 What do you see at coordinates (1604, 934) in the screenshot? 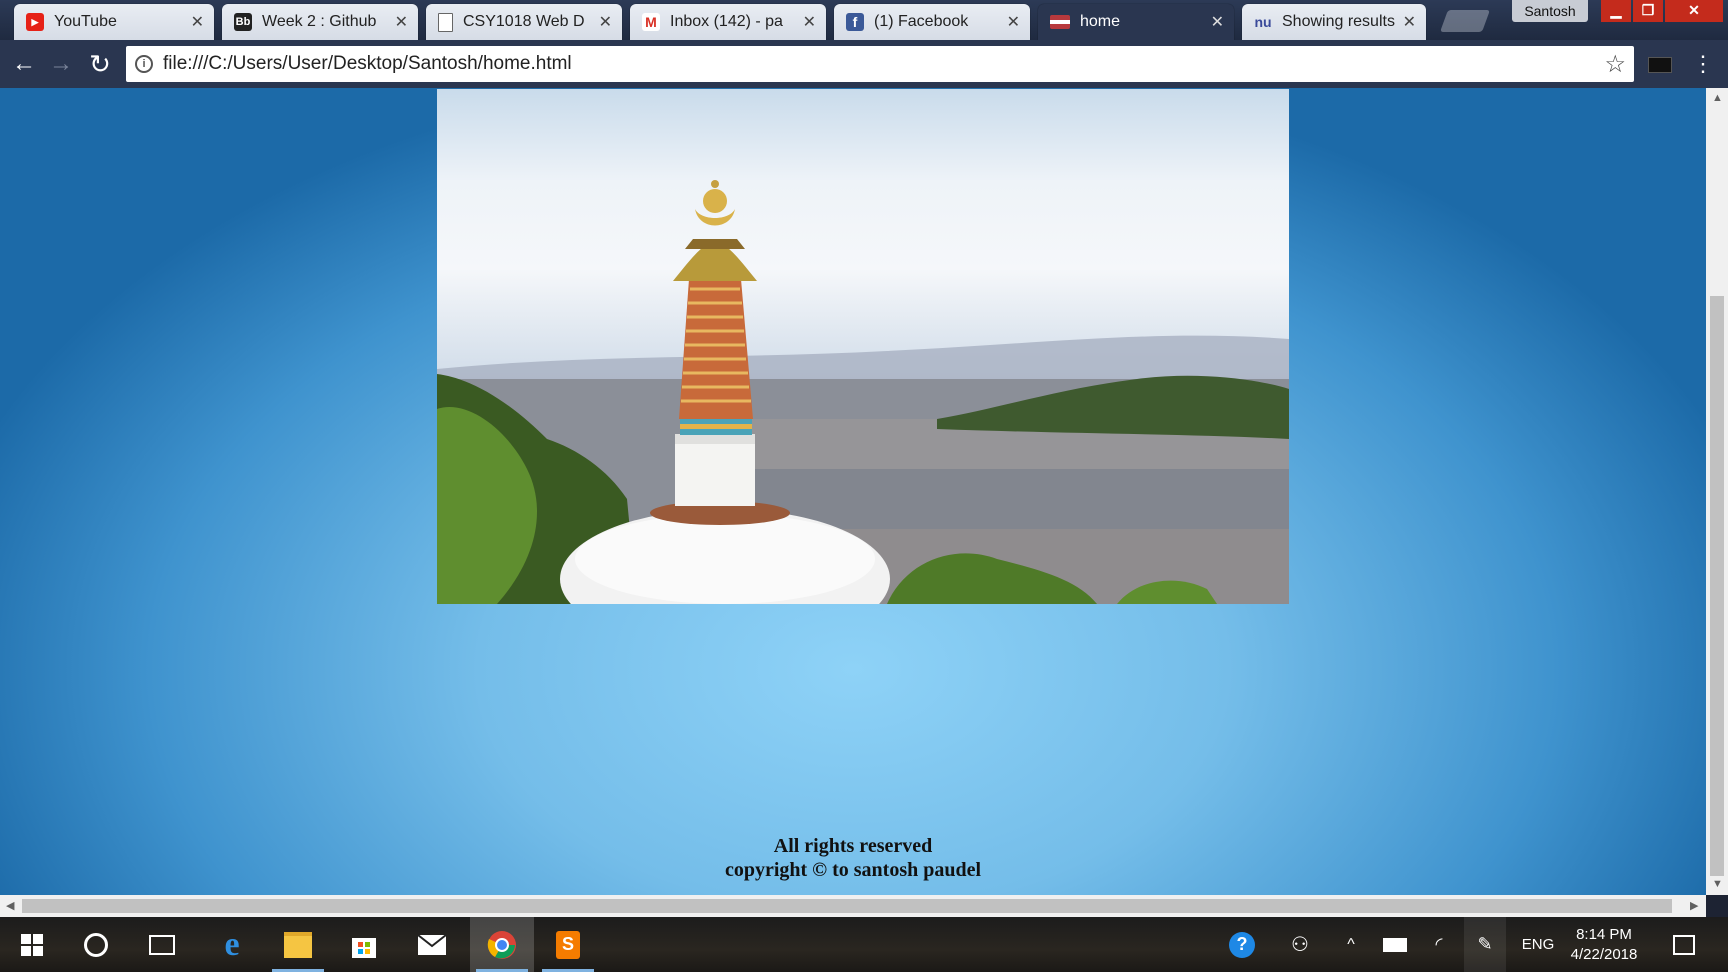
I see `clock-time: 8:14 PM` at bounding box center [1604, 934].